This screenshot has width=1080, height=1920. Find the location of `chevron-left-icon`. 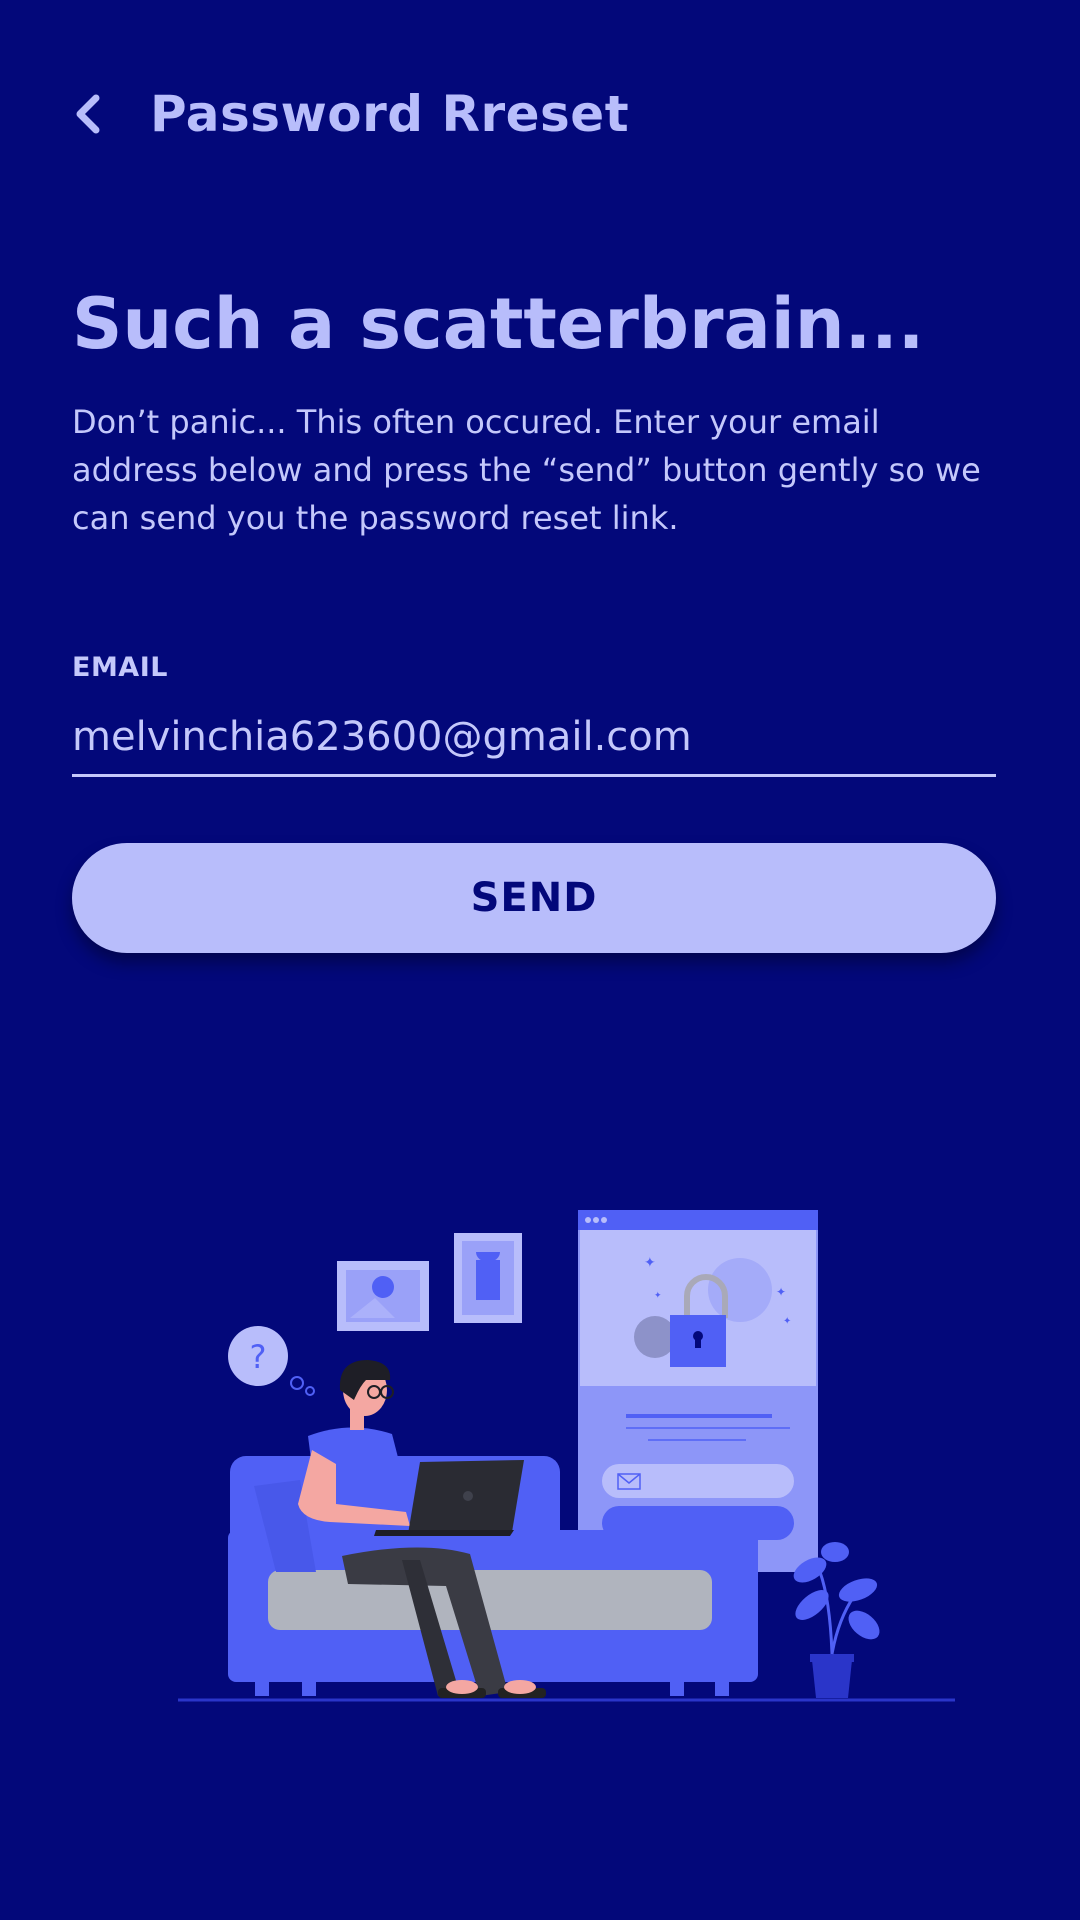

chevron-left-icon is located at coordinates (88, 114).